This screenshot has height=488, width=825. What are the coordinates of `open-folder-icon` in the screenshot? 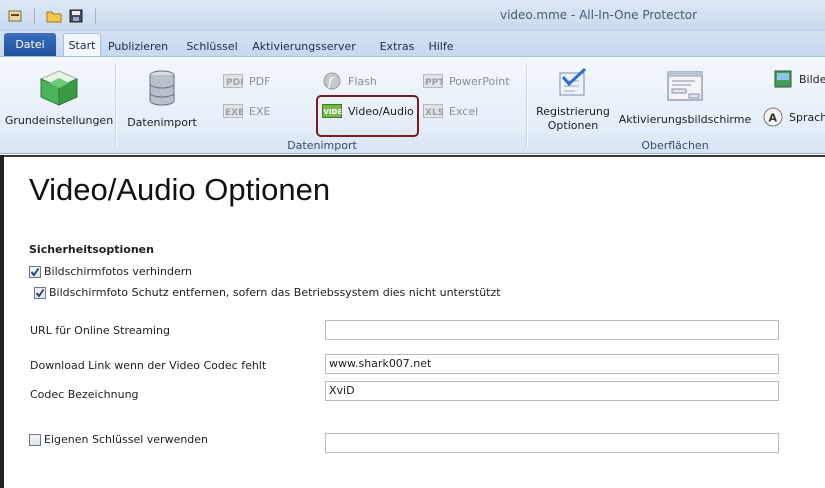 It's located at (54, 16).